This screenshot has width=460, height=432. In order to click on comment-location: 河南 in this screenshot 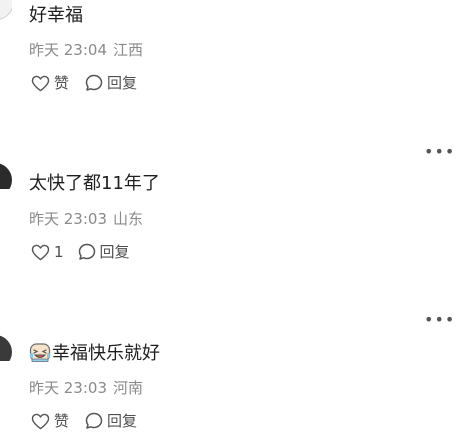, I will do `click(128, 388)`.